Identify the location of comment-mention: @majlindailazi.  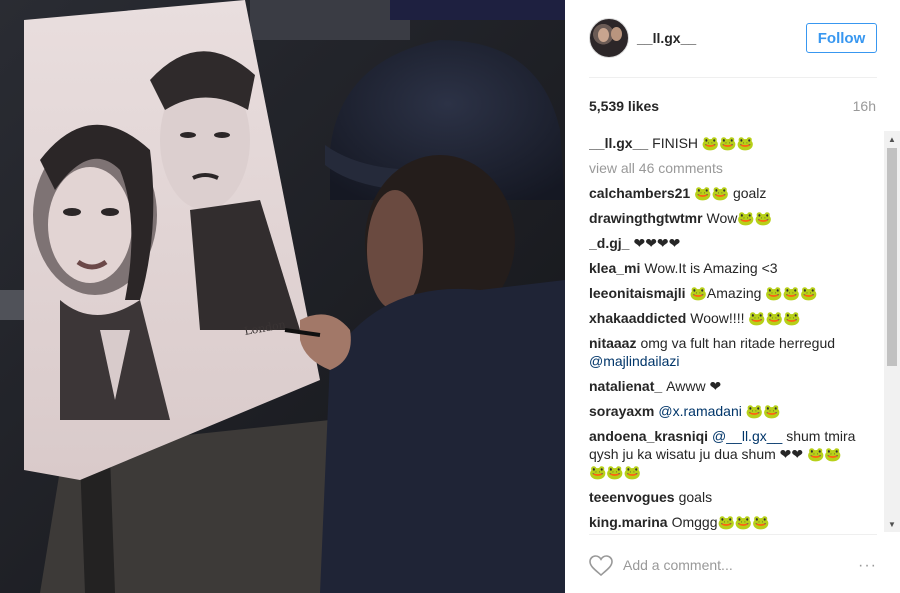
(634, 361).